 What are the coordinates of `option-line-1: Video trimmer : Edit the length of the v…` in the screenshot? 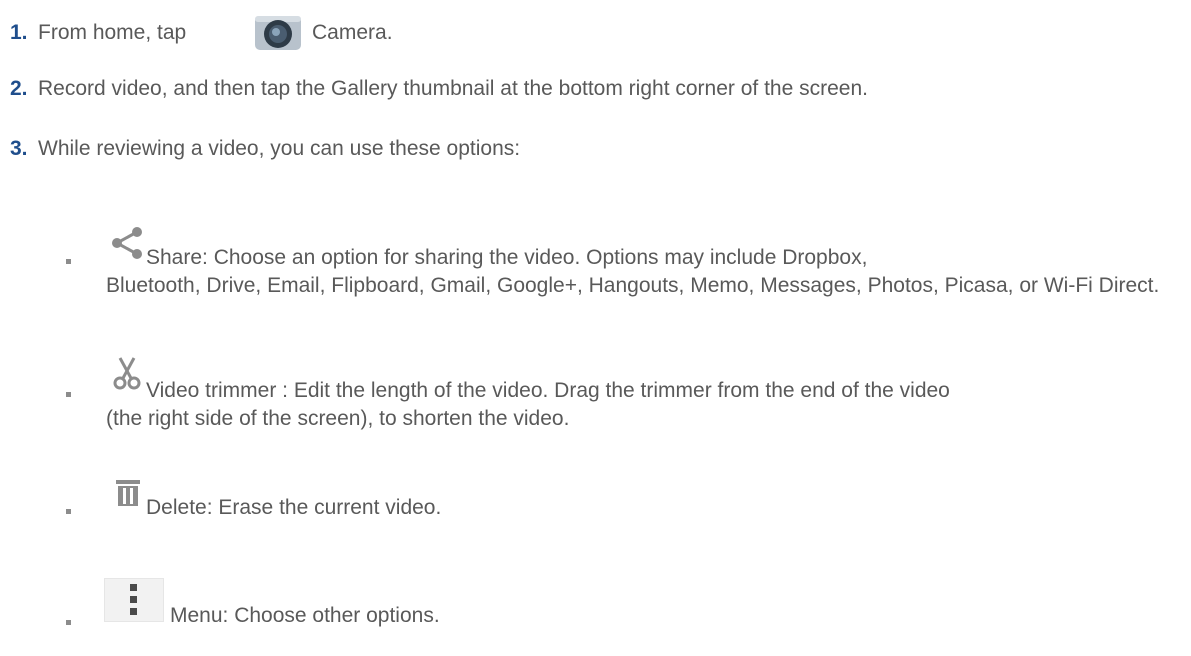 It's located at (643, 391).